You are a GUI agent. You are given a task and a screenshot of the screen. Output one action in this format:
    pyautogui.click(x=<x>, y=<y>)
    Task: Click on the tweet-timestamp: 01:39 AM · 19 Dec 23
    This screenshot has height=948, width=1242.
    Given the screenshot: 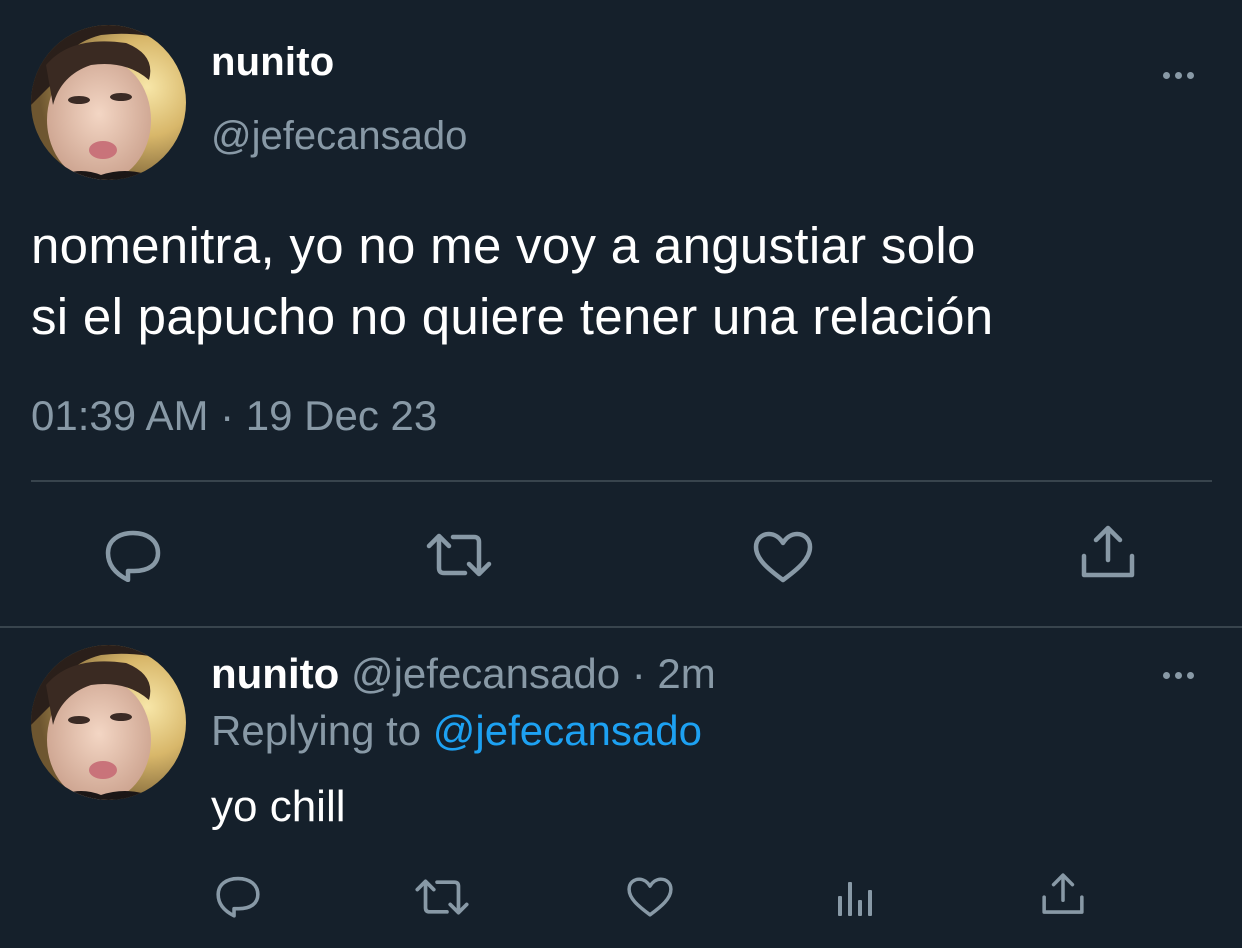 What is the action you would take?
    pyautogui.click(x=234, y=416)
    